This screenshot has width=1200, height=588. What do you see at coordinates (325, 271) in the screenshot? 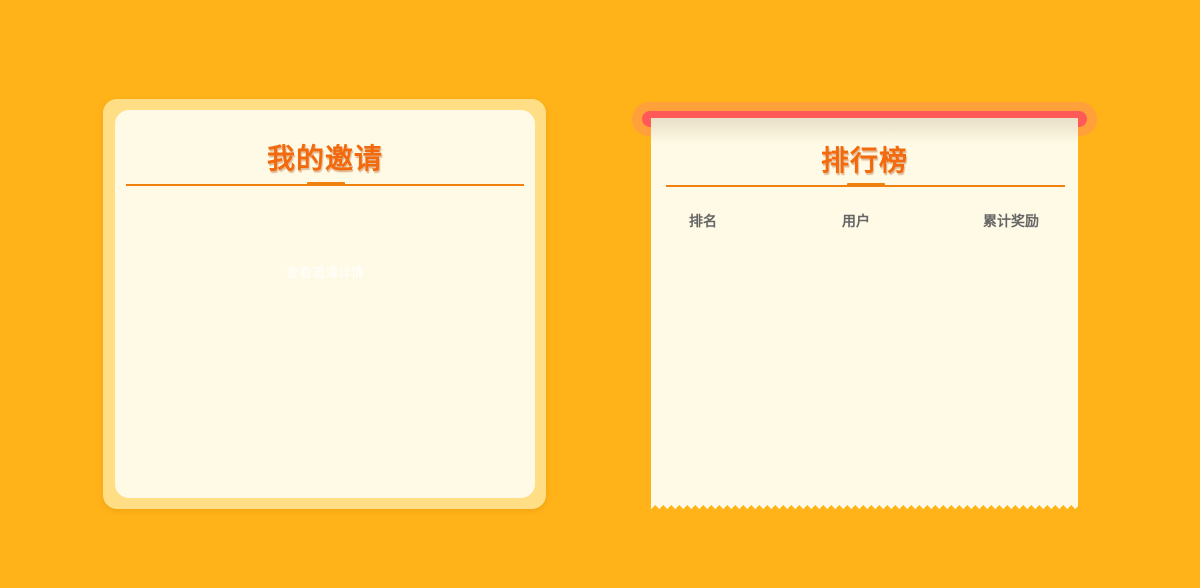
I see `view-invite-details-link: 查看邀请详情` at bounding box center [325, 271].